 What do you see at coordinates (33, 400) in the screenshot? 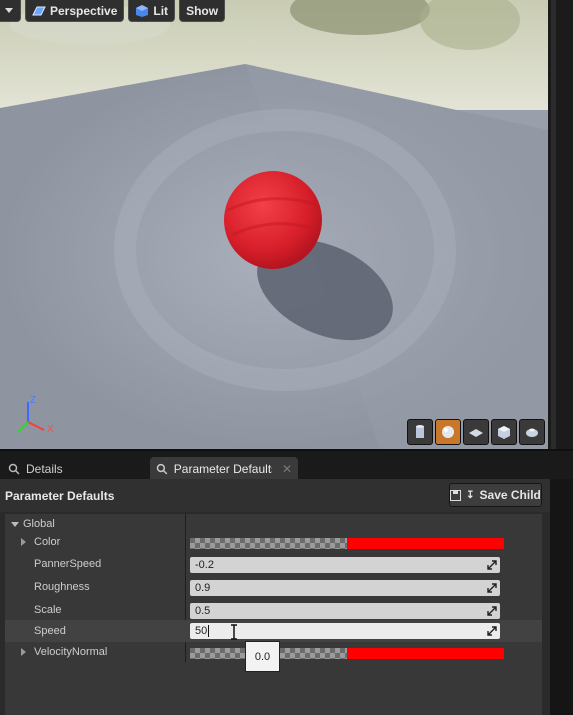
I see `axis-z-label: Z` at bounding box center [33, 400].